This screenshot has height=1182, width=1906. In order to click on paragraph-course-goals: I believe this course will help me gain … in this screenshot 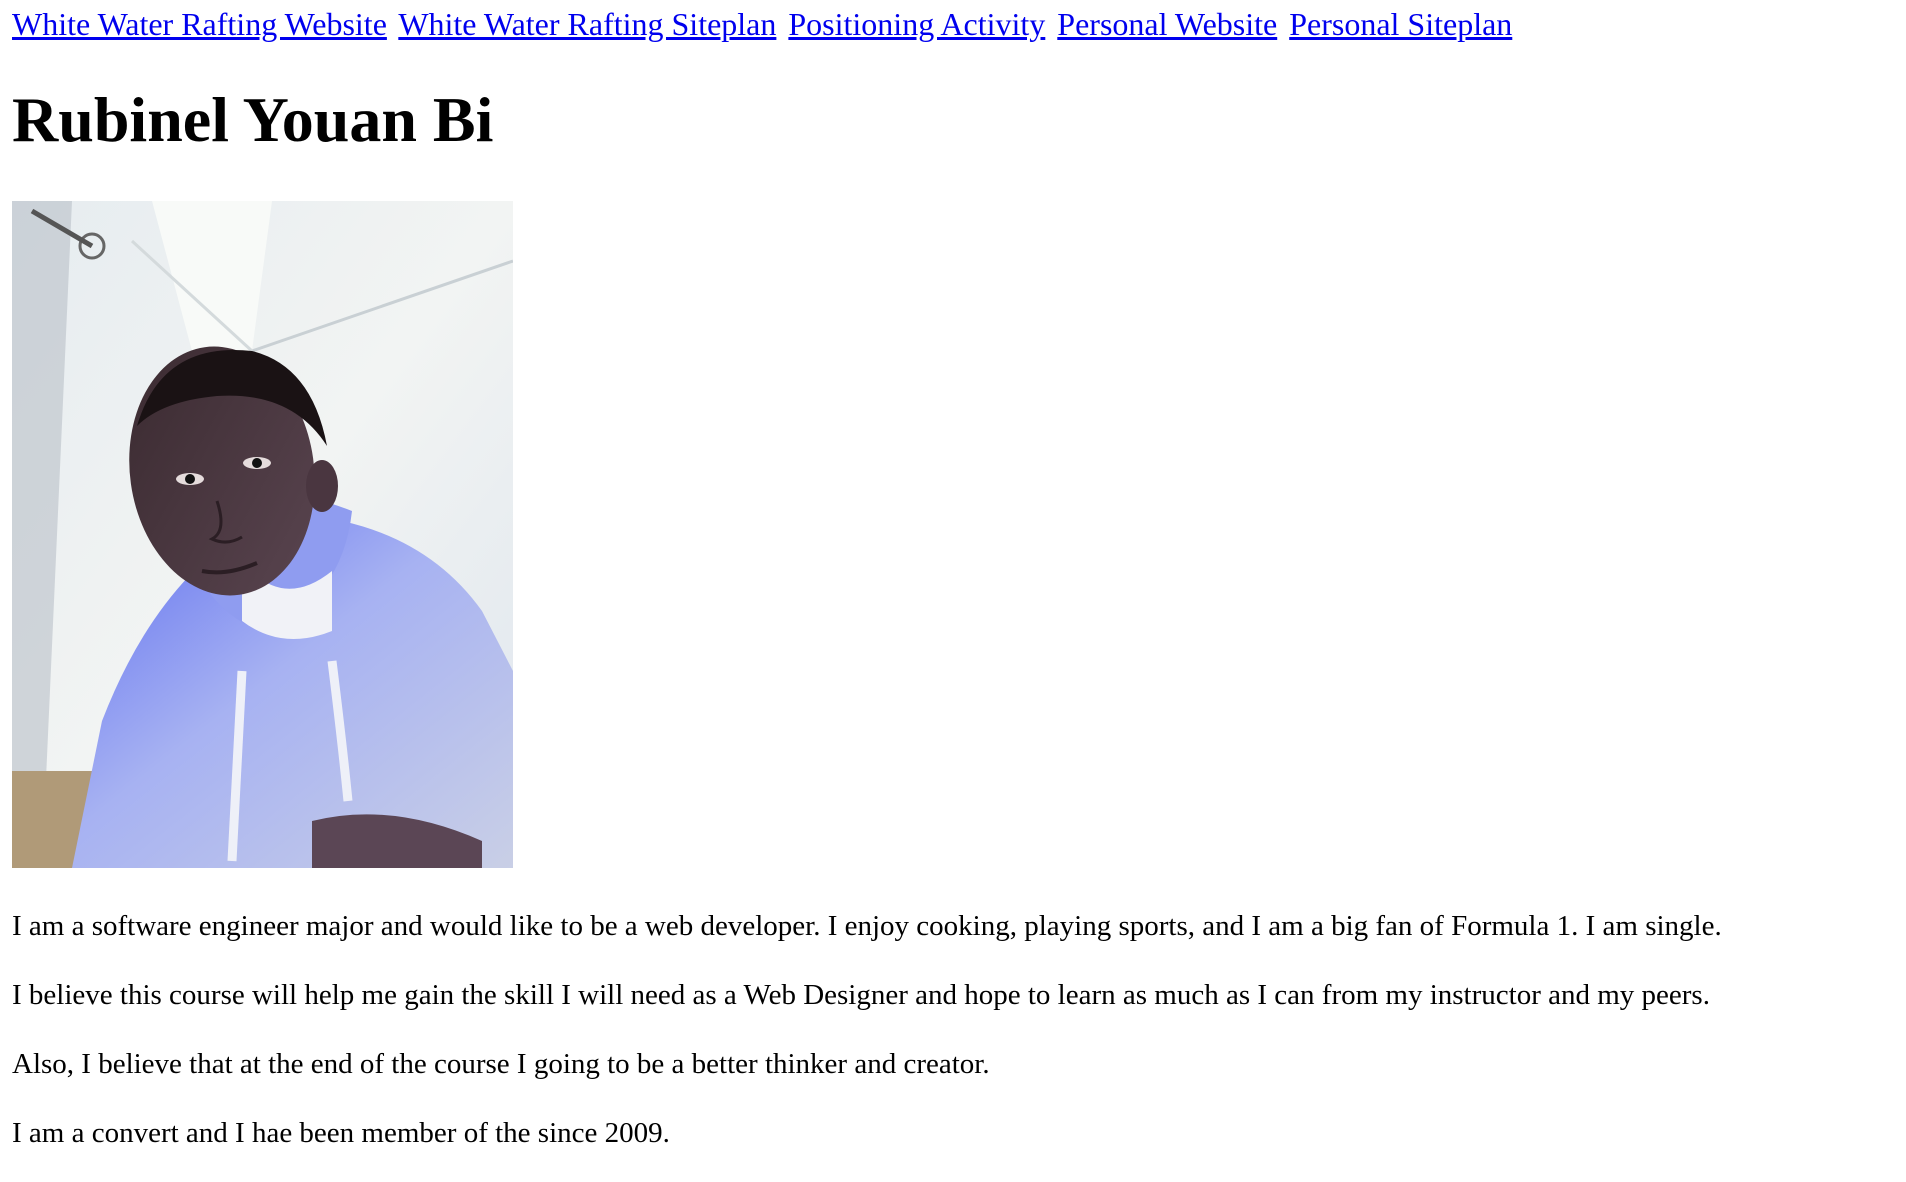, I will do `click(861, 995)`.